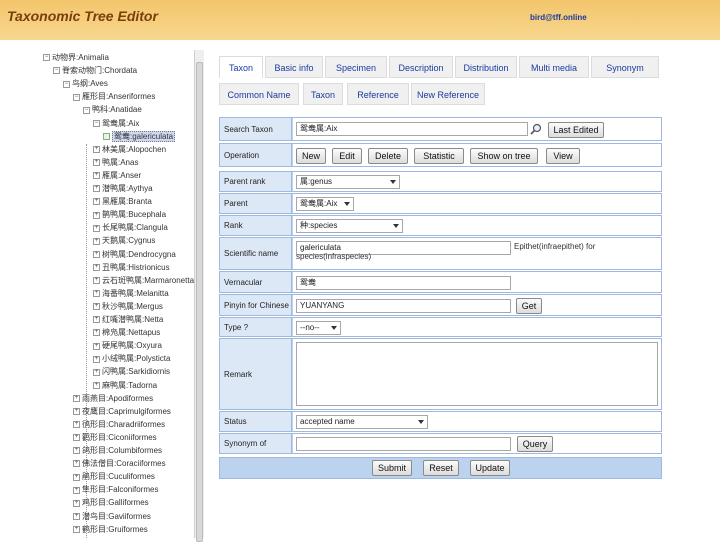  What do you see at coordinates (120, 489) in the screenshot?
I see `tree-node-label: 隼形目:Falconiformes` at bounding box center [120, 489].